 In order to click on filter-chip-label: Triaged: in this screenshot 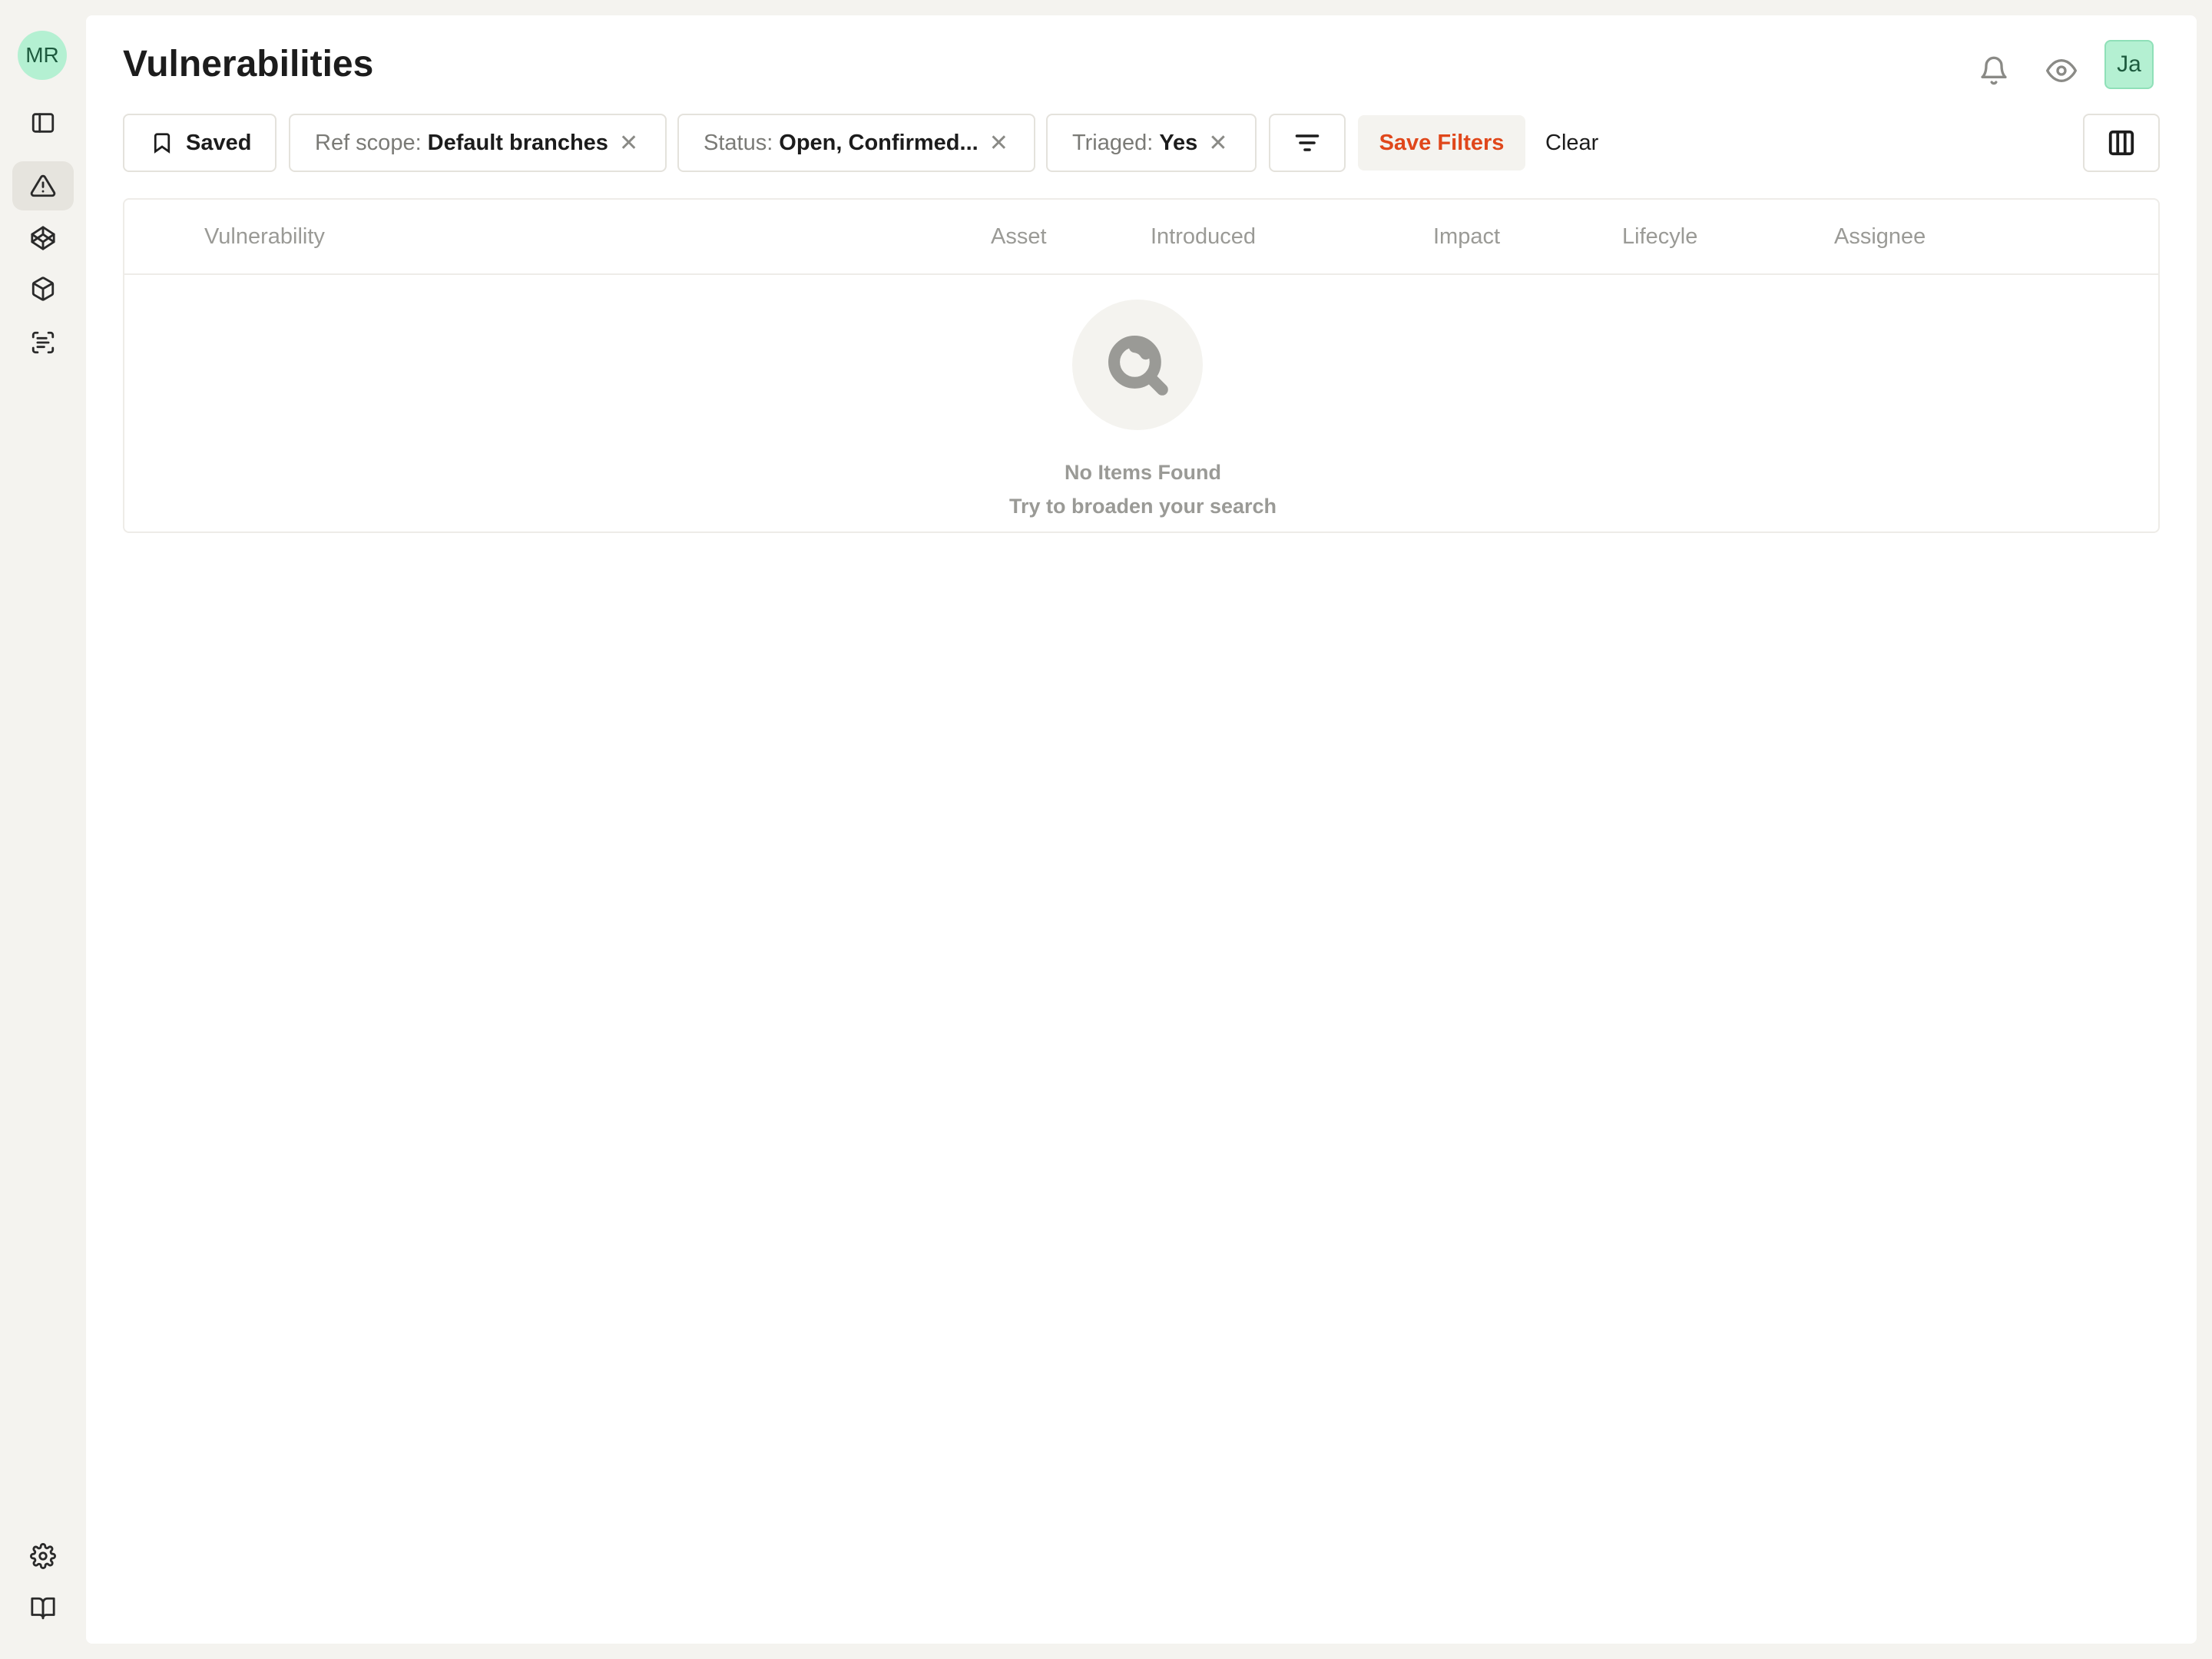, I will do `click(1113, 142)`.